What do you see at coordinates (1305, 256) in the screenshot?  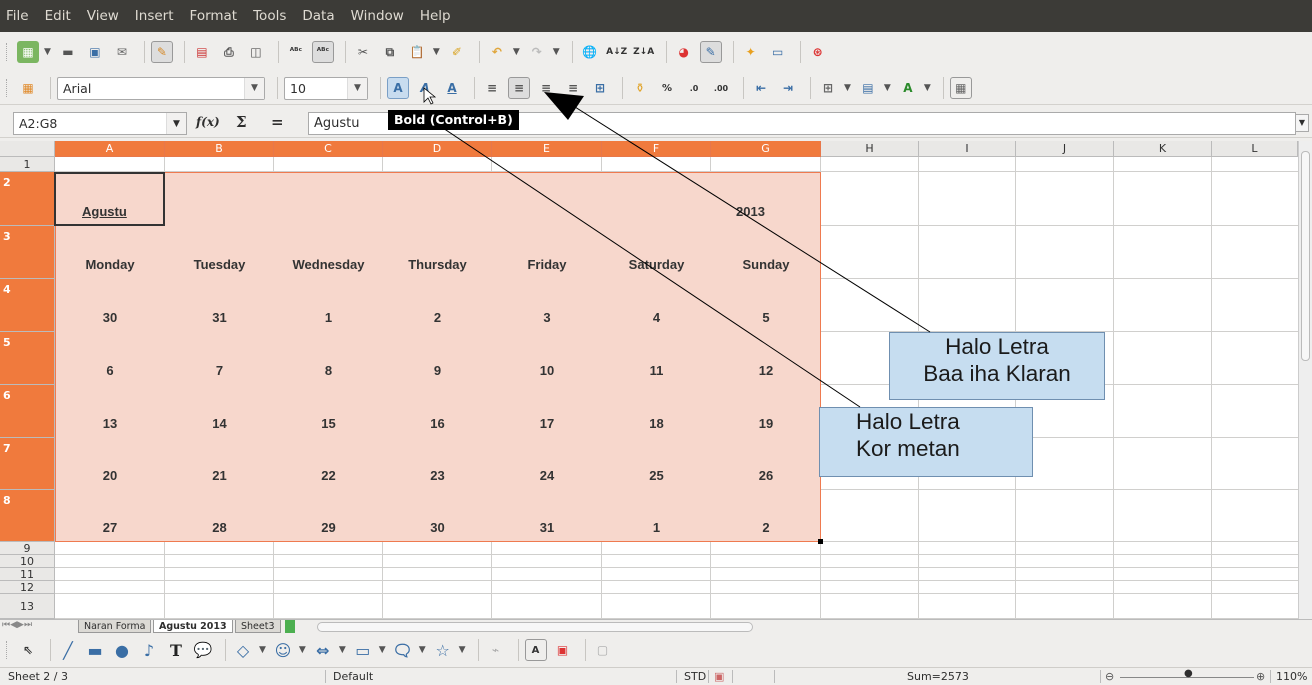 I see `vertical-scroll-thumb` at bounding box center [1305, 256].